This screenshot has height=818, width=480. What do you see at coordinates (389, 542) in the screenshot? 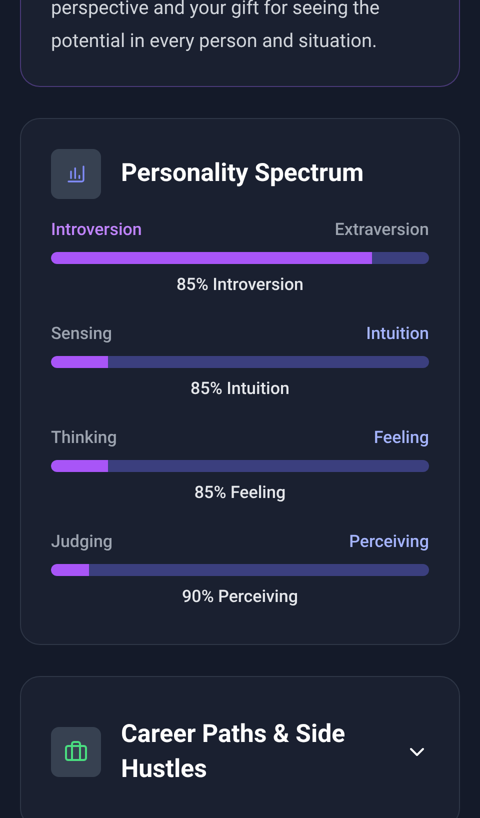
I see `trait-label: Perceiving` at bounding box center [389, 542].